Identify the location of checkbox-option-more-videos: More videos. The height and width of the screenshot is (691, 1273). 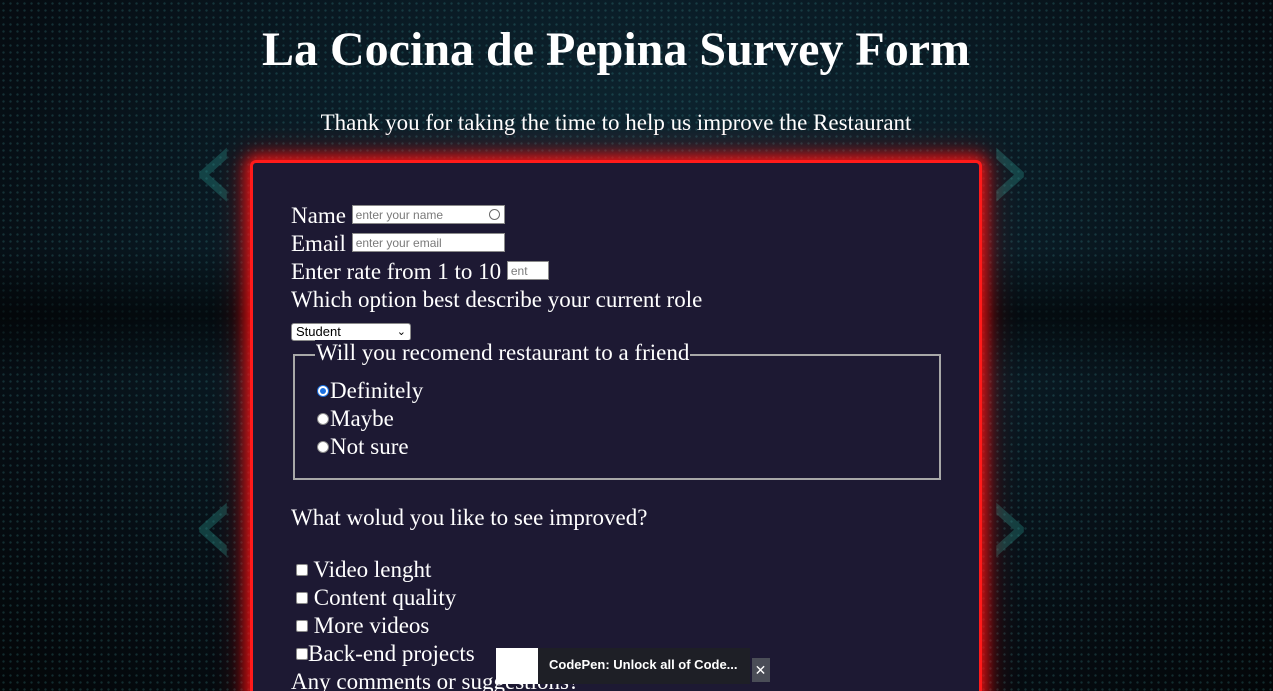
(362, 626).